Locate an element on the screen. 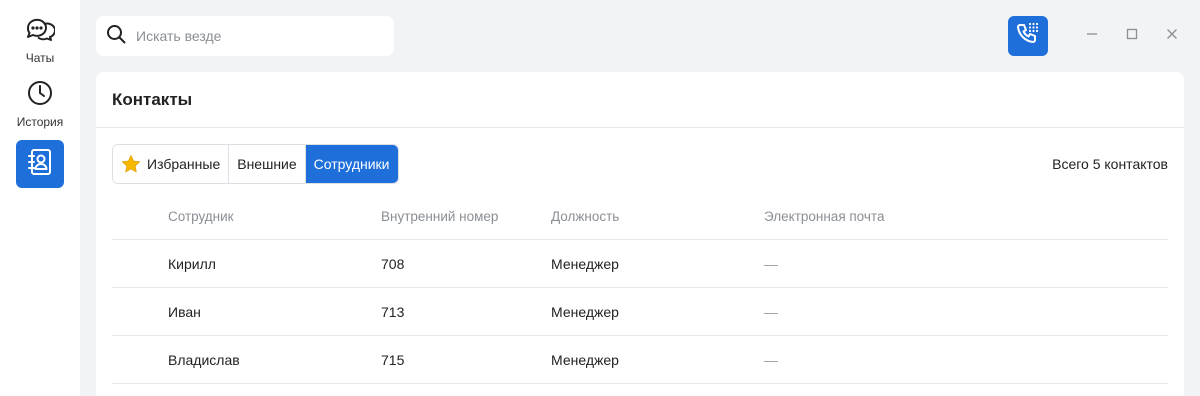 The height and width of the screenshot is (396, 1200). tab-employees: Сотрудники is located at coordinates (351, 164).